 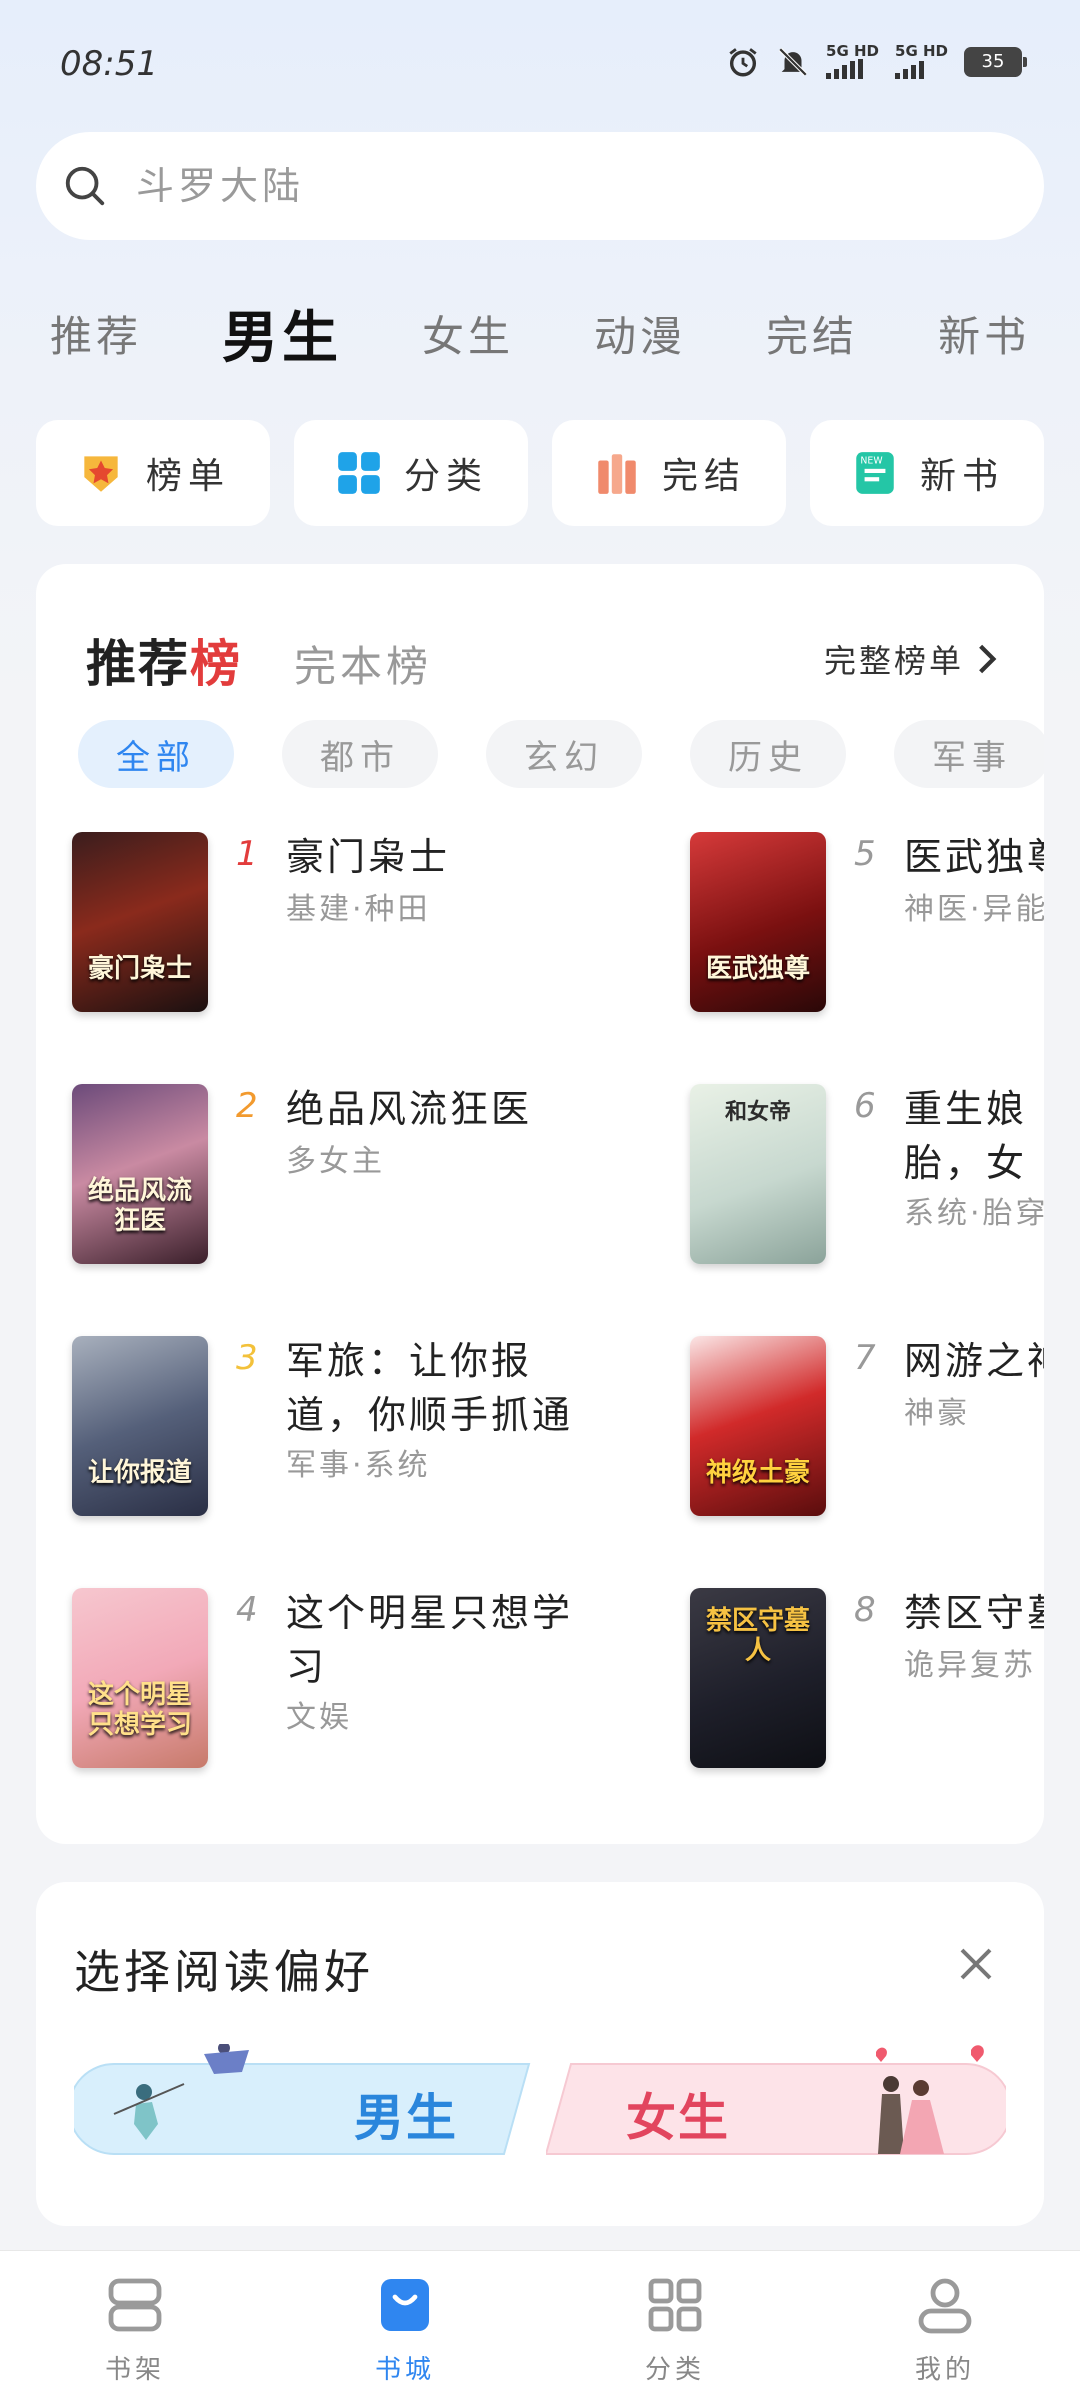 What do you see at coordinates (359, 473) in the screenshot?
I see `category-grid-icon` at bounding box center [359, 473].